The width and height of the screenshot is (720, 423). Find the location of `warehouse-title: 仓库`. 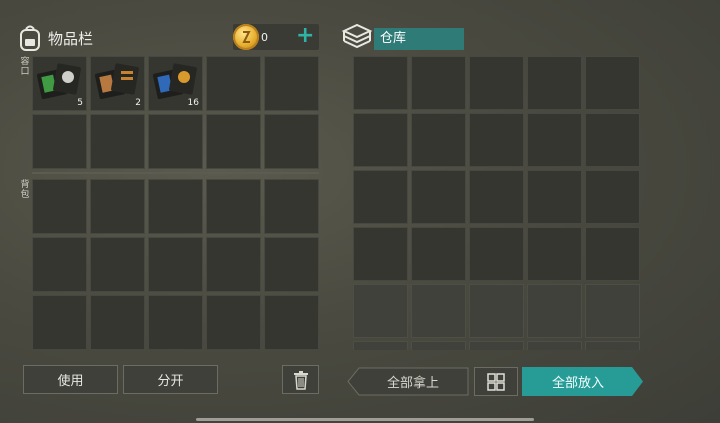

warehouse-title: 仓库 is located at coordinates (419, 39).